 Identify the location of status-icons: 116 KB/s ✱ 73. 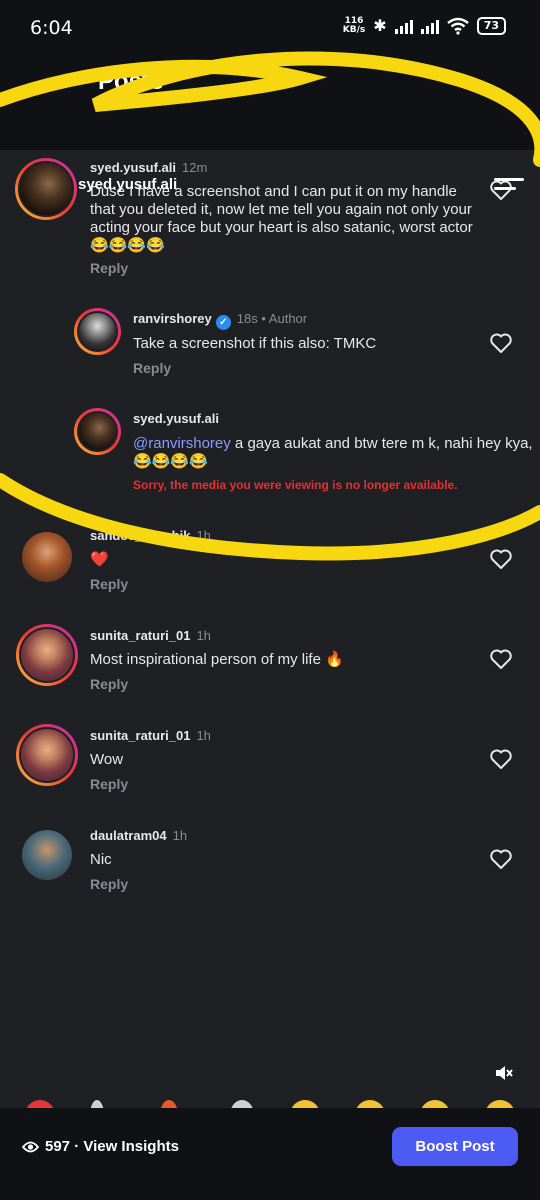
(424, 26).